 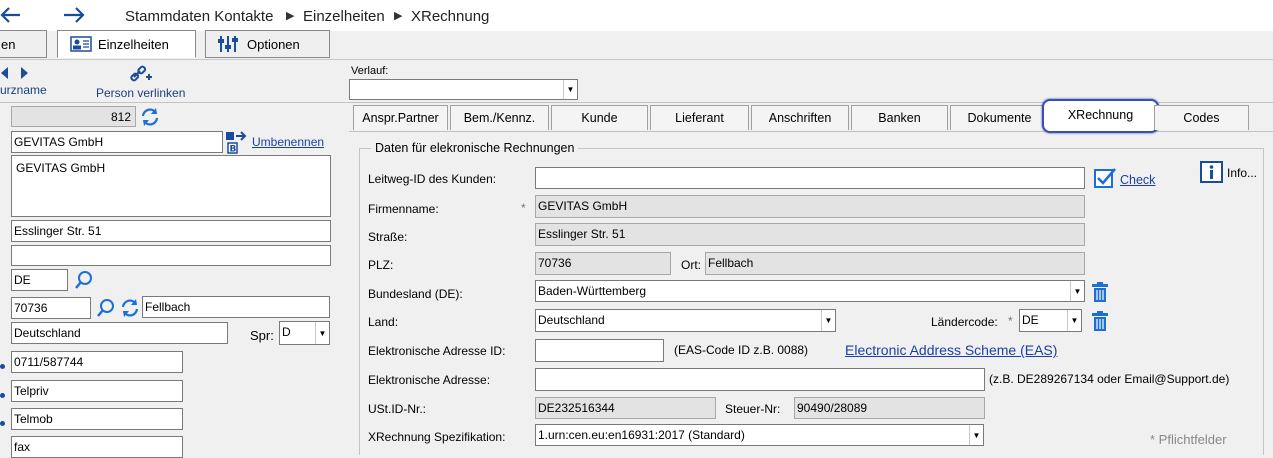 I want to click on toolbar-tab-einzelheiten: Einzelheiten, so click(x=126, y=44).